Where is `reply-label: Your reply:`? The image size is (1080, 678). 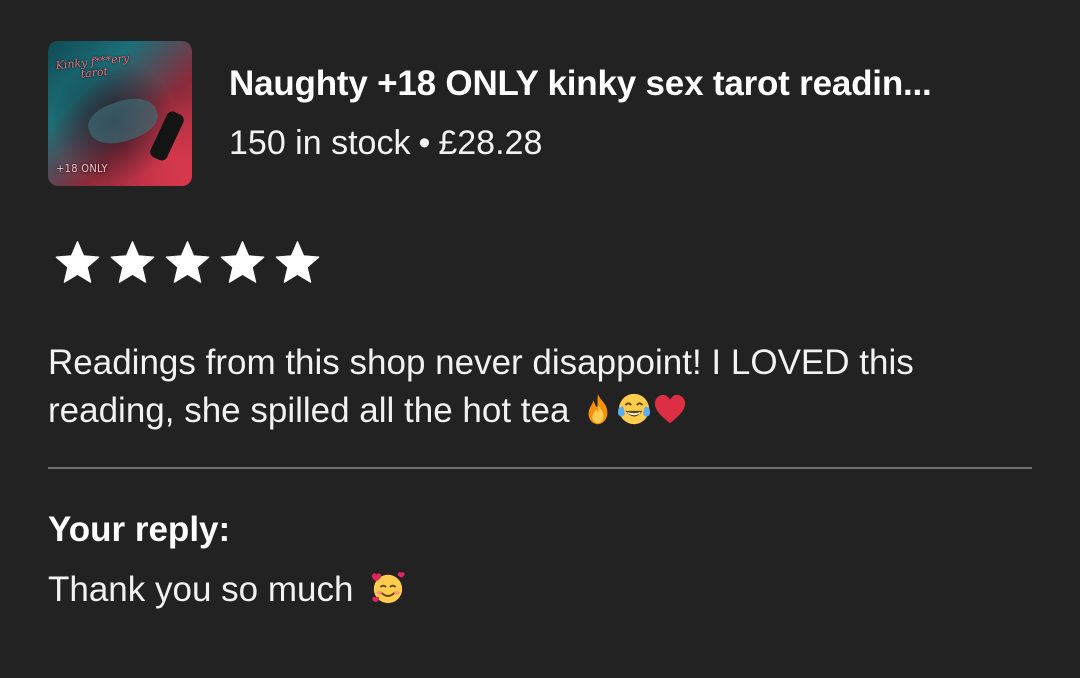 reply-label: Your reply: is located at coordinates (139, 529).